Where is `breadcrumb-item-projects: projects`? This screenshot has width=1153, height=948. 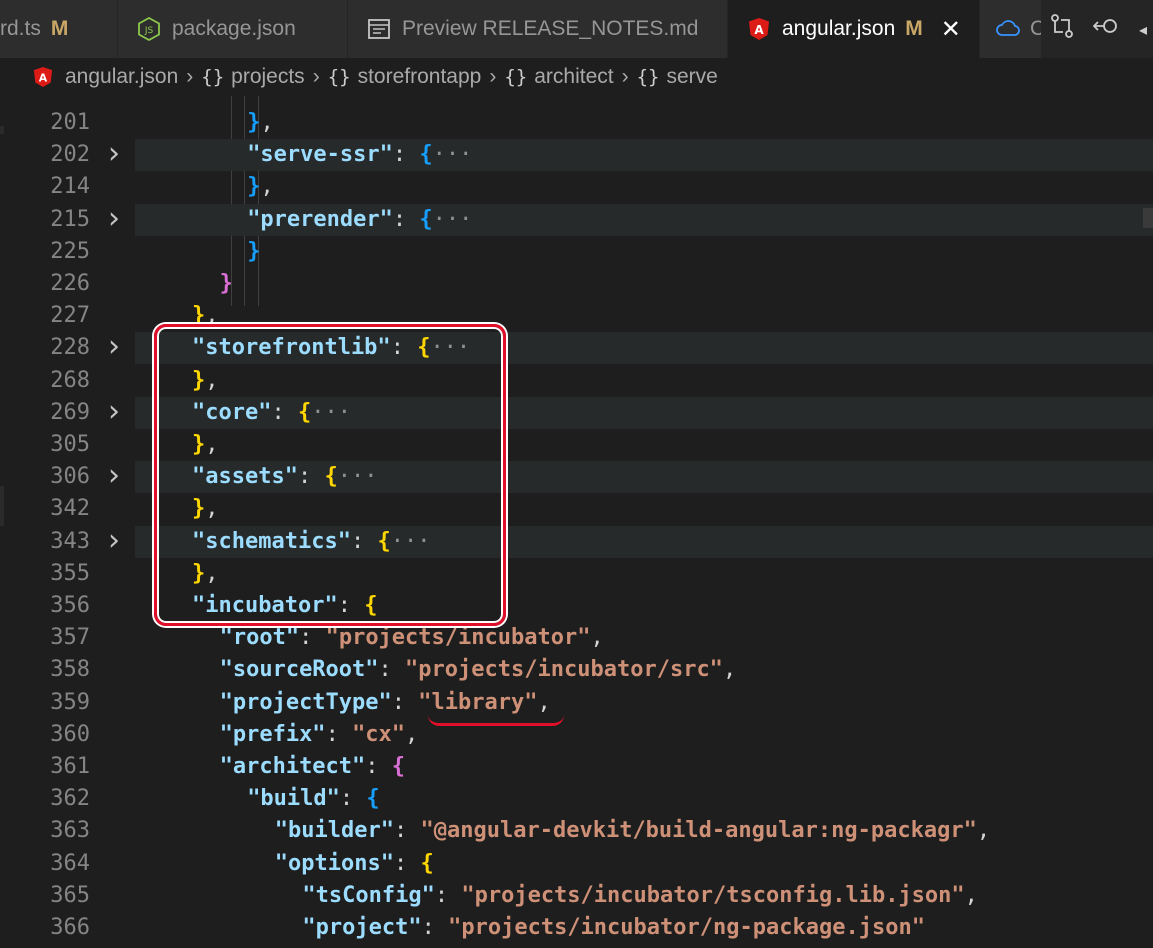 breadcrumb-item-projects: projects is located at coordinates (268, 77).